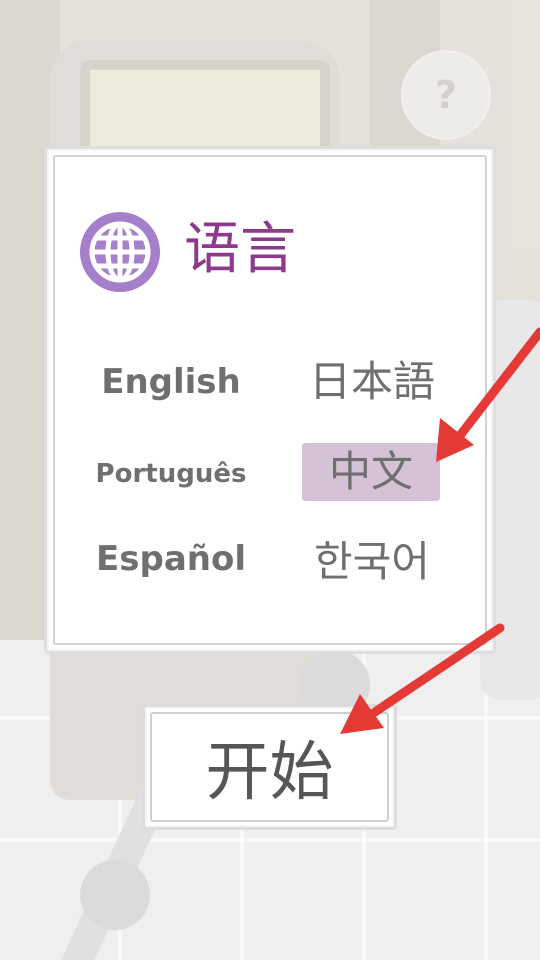  I want to click on start-button: 开始, so click(269, 767).